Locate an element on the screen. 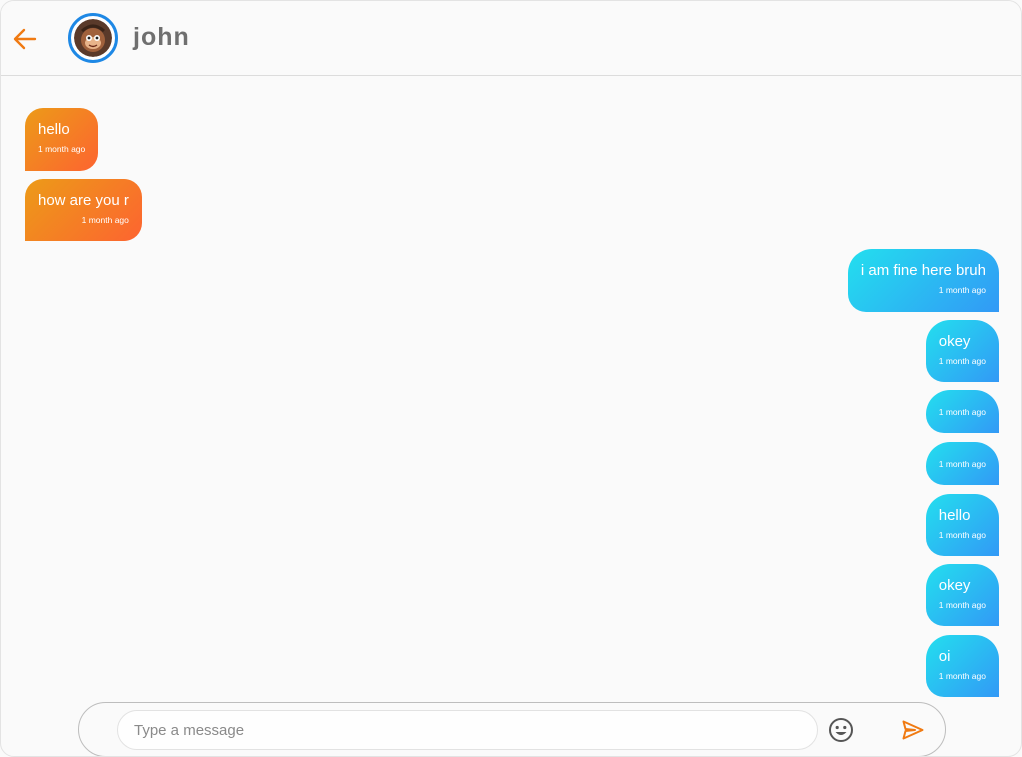 The image size is (1022, 757). message-input is located at coordinates (467, 730).